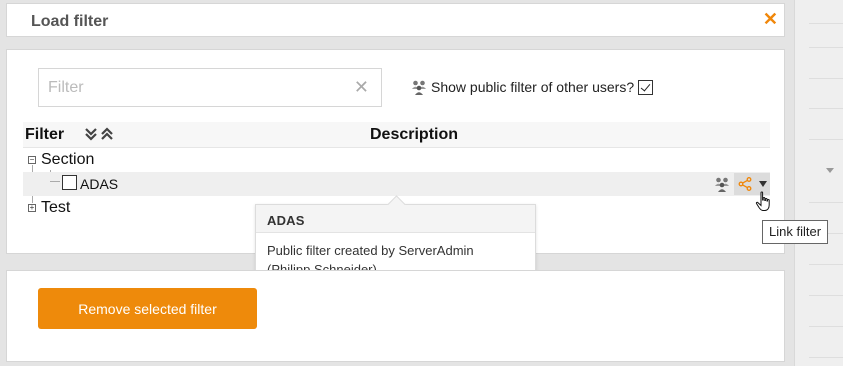 Image resolution: width=843 pixels, height=366 pixels. I want to click on share-icon, so click(745, 184).